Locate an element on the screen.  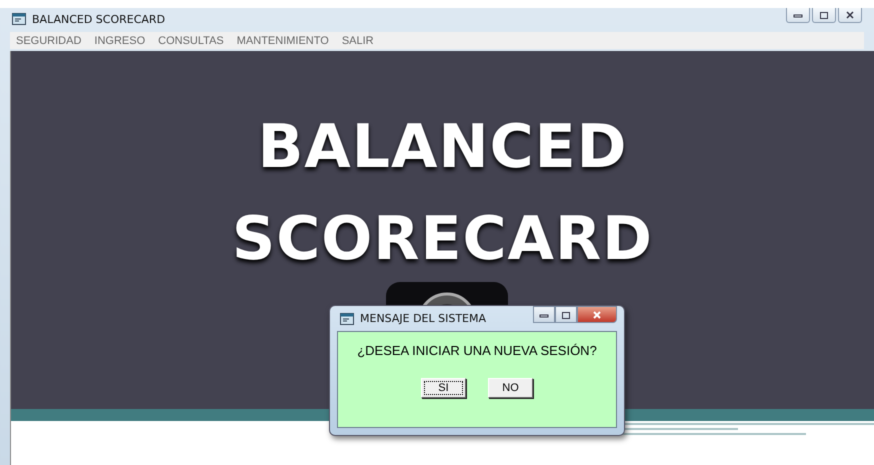
menu-item: SALIR is located at coordinates (358, 40).